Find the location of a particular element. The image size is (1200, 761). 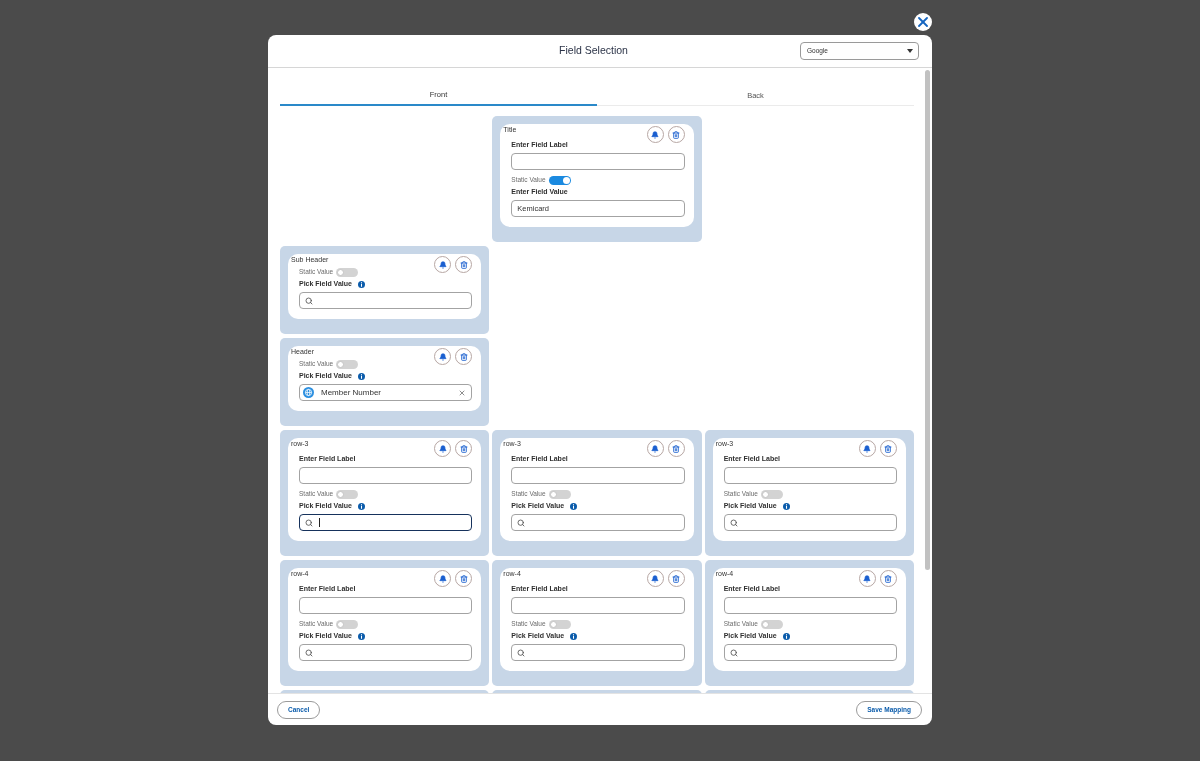

lookup-field: Member Number is located at coordinates (386, 392).